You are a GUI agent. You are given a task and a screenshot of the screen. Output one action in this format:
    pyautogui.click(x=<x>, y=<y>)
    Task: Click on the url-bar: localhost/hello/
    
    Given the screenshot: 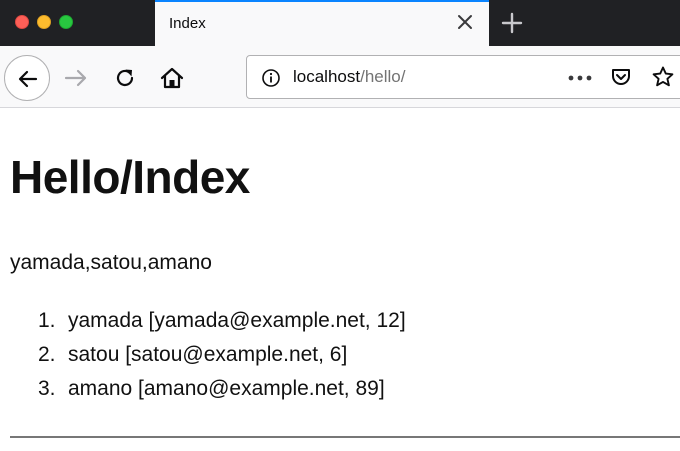 What is the action you would take?
    pyautogui.click(x=463, y=77)
    